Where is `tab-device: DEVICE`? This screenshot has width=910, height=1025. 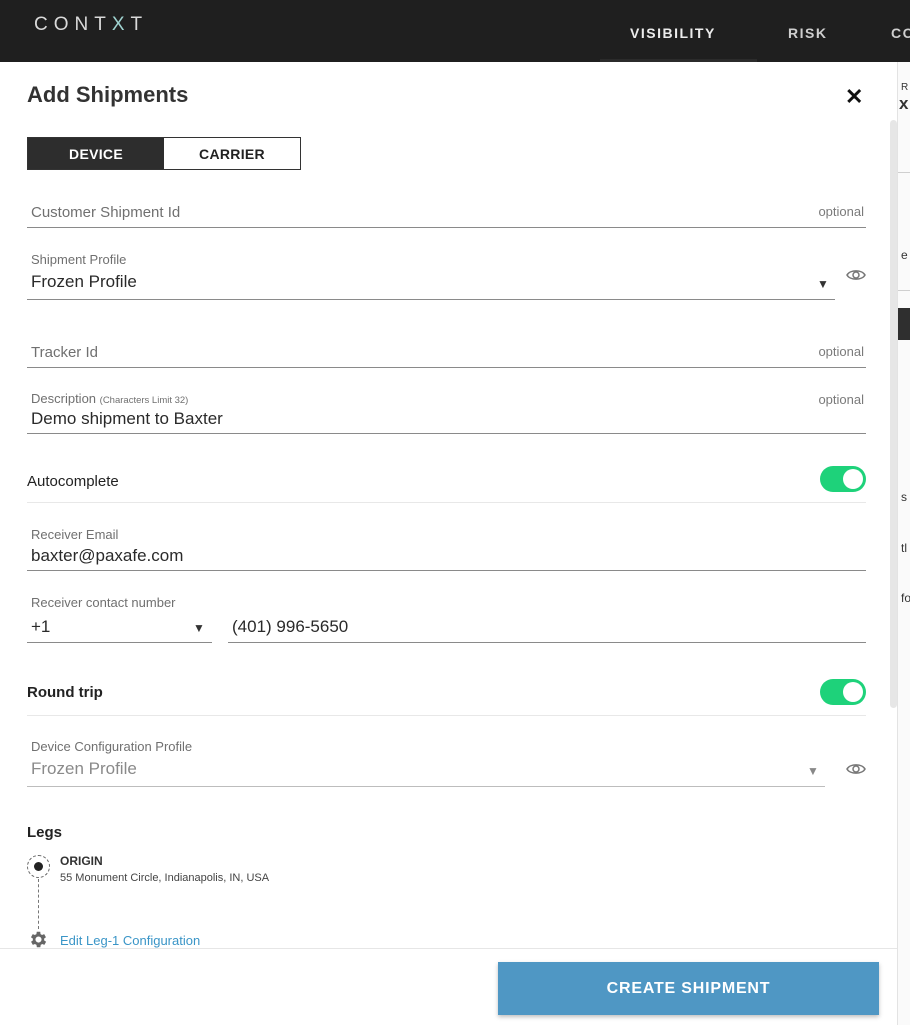 tab-device: DEVICE is located at coordinates (96, 153).